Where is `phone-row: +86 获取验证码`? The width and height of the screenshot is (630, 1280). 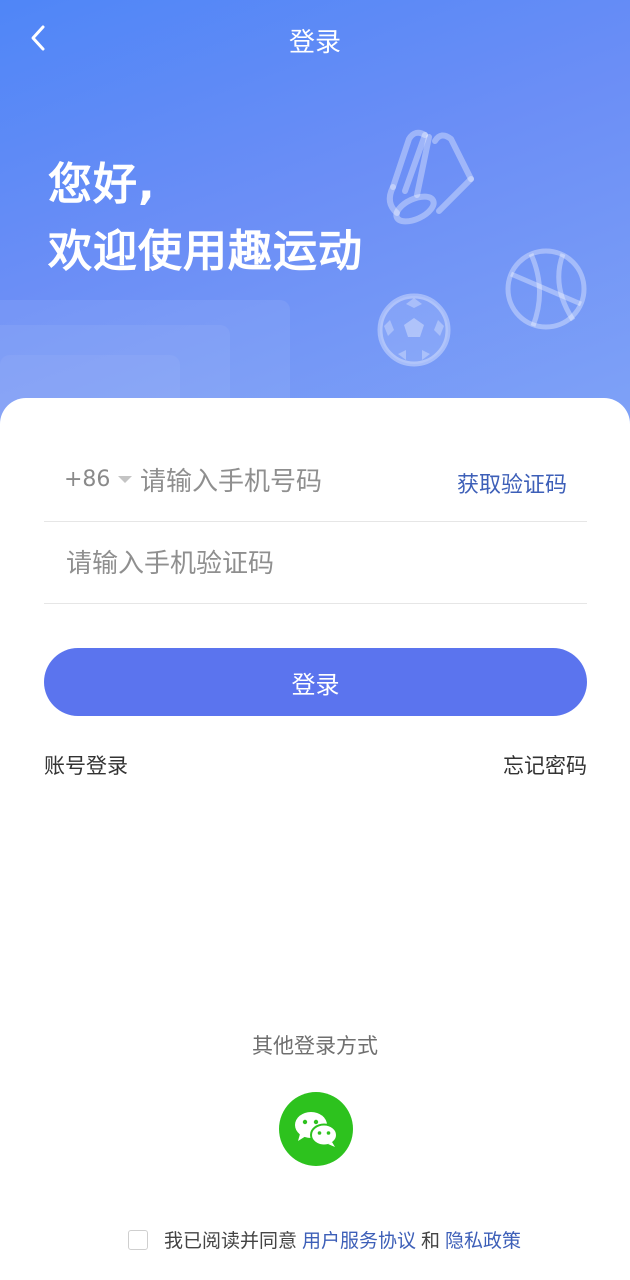
phone-row: +86 获取验证码 is located at coordinates (315, 481).